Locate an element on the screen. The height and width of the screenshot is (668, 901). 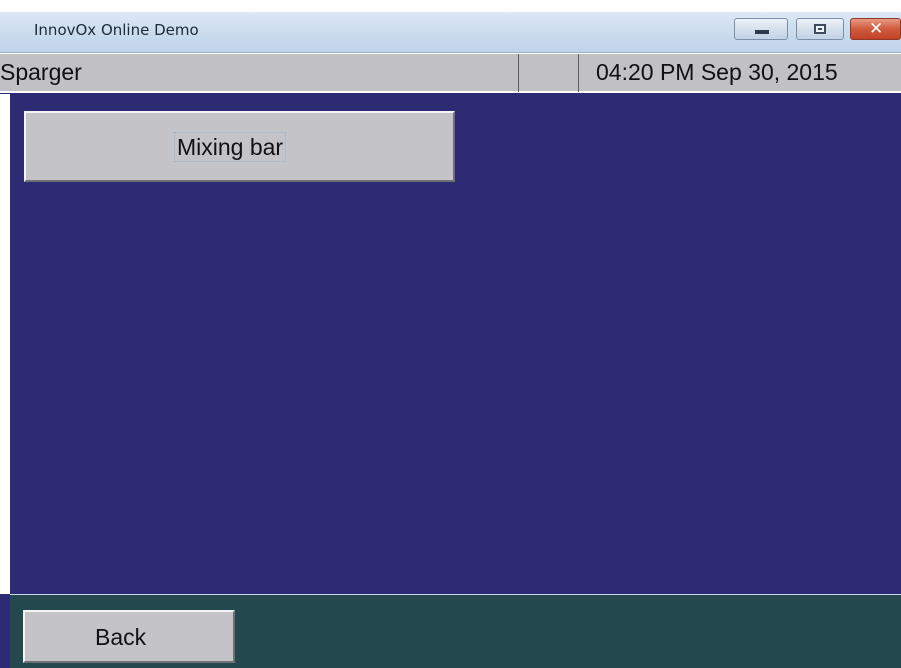
minimize-button is located at coordinates (761, 29).